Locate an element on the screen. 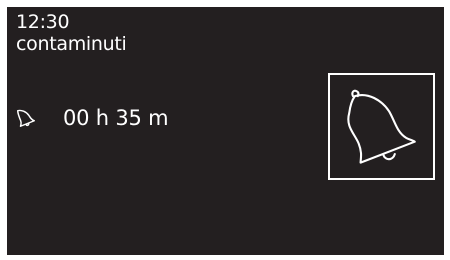  bell-button is located at coordinates (381, 126).